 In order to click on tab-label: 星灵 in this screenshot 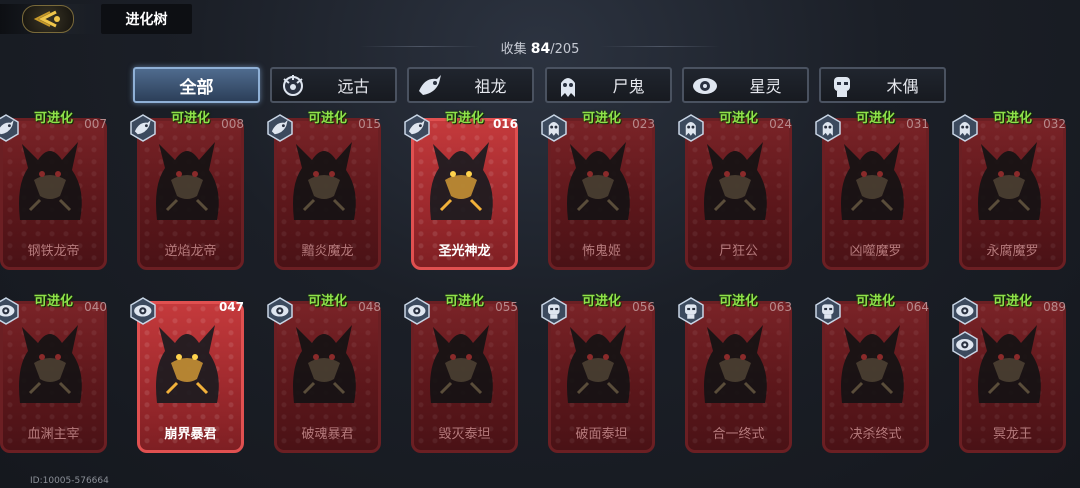, I will do `click(765, 86)`.